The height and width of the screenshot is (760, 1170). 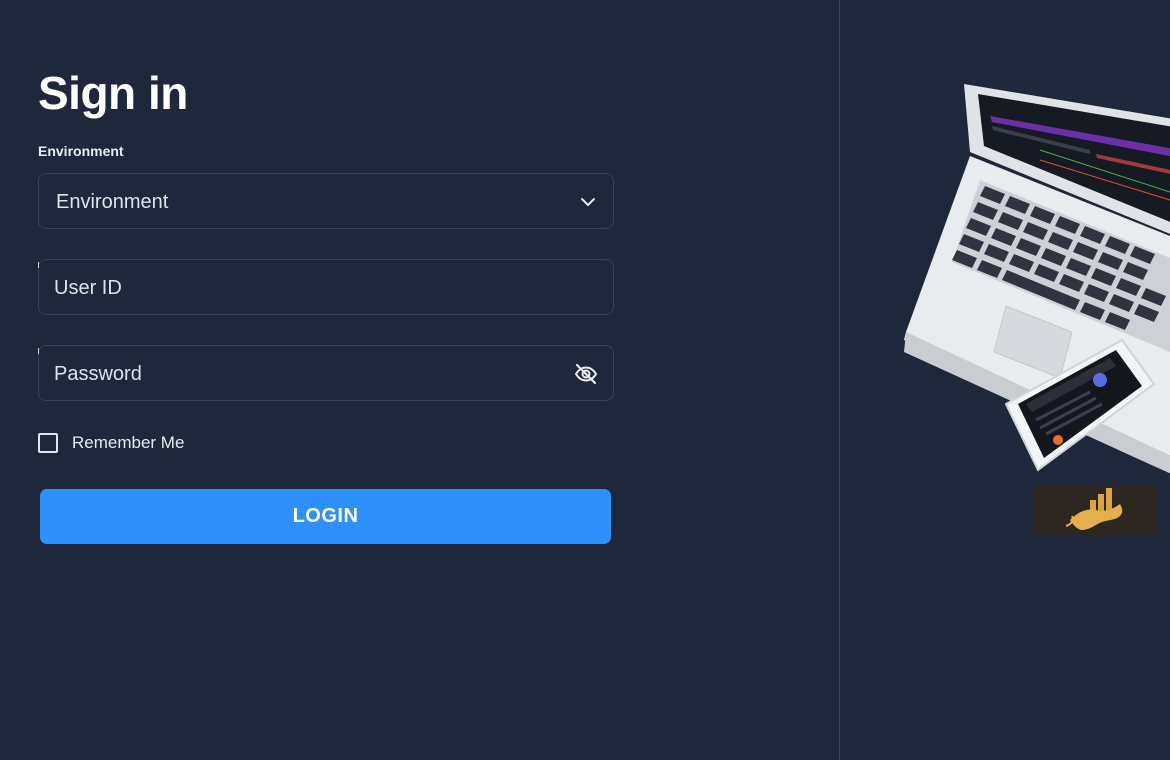 What do you see at coordinates (48, 443) in the screenshot?
I see `remember-me-checkbox` at bounding box center [48, 443].